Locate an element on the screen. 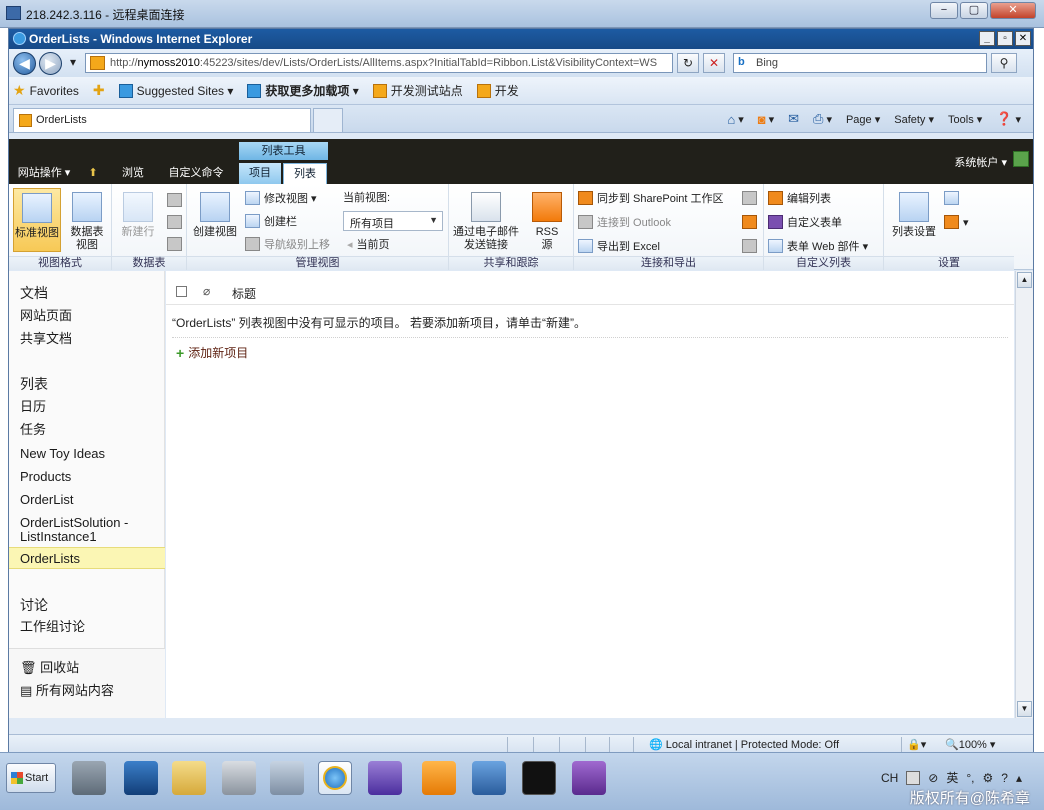  ql-all-site-content: ▤ 所有网站内容 is located at coordinates (67, 691).